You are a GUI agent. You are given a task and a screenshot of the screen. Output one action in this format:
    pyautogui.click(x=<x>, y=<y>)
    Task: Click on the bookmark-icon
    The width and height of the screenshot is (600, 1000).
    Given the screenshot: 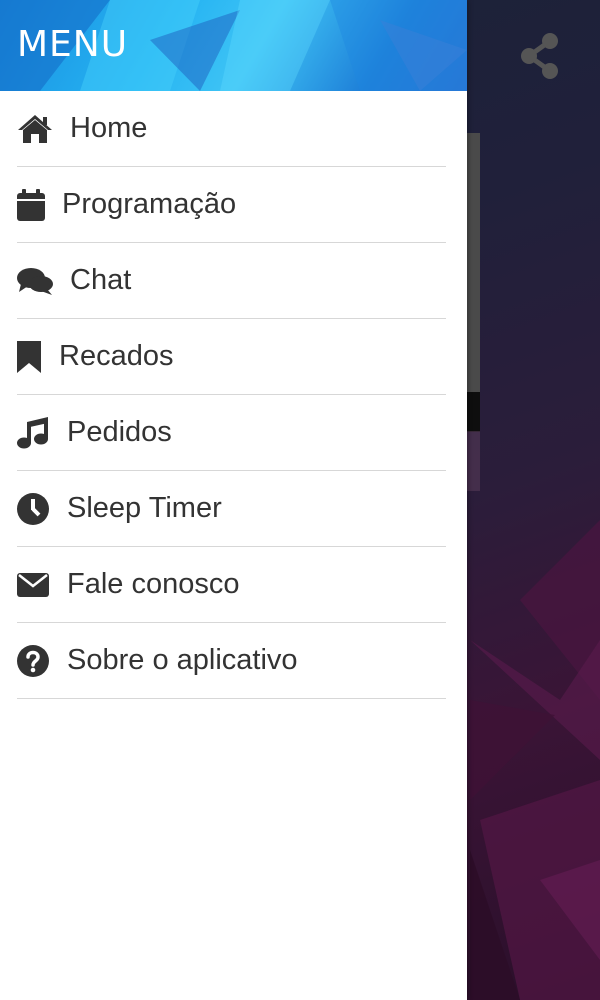 What is the action you would take?
    pyautogui.click(x=38, y=356)
    